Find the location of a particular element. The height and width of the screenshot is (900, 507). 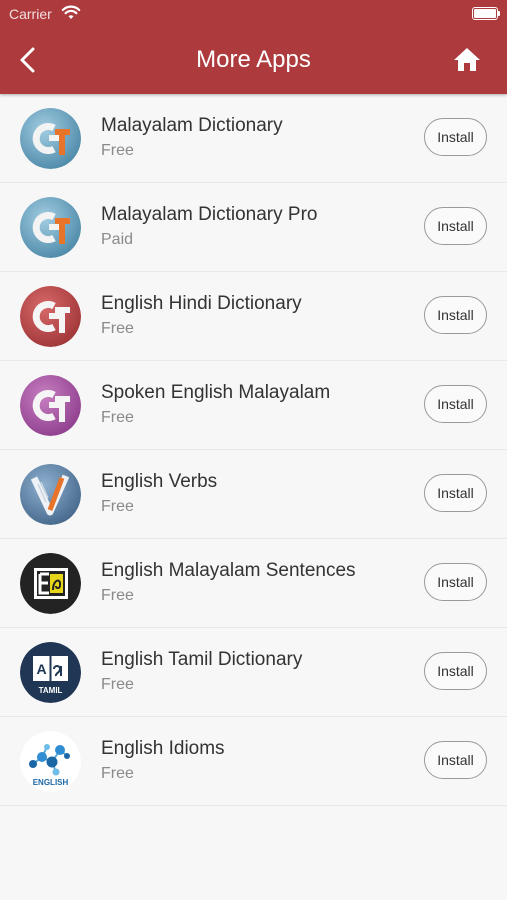

app-row: Malayalam Dictionary Free Install is located at coordinates (253, 138).